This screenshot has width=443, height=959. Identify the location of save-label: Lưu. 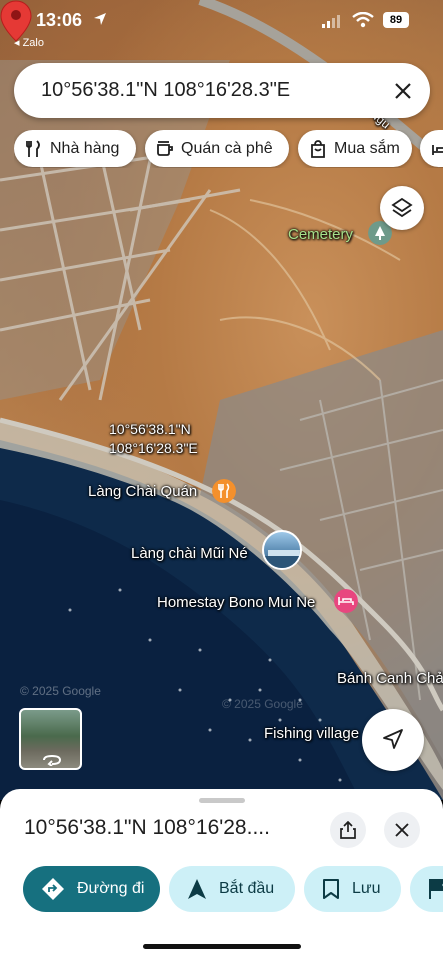
(366, 888).